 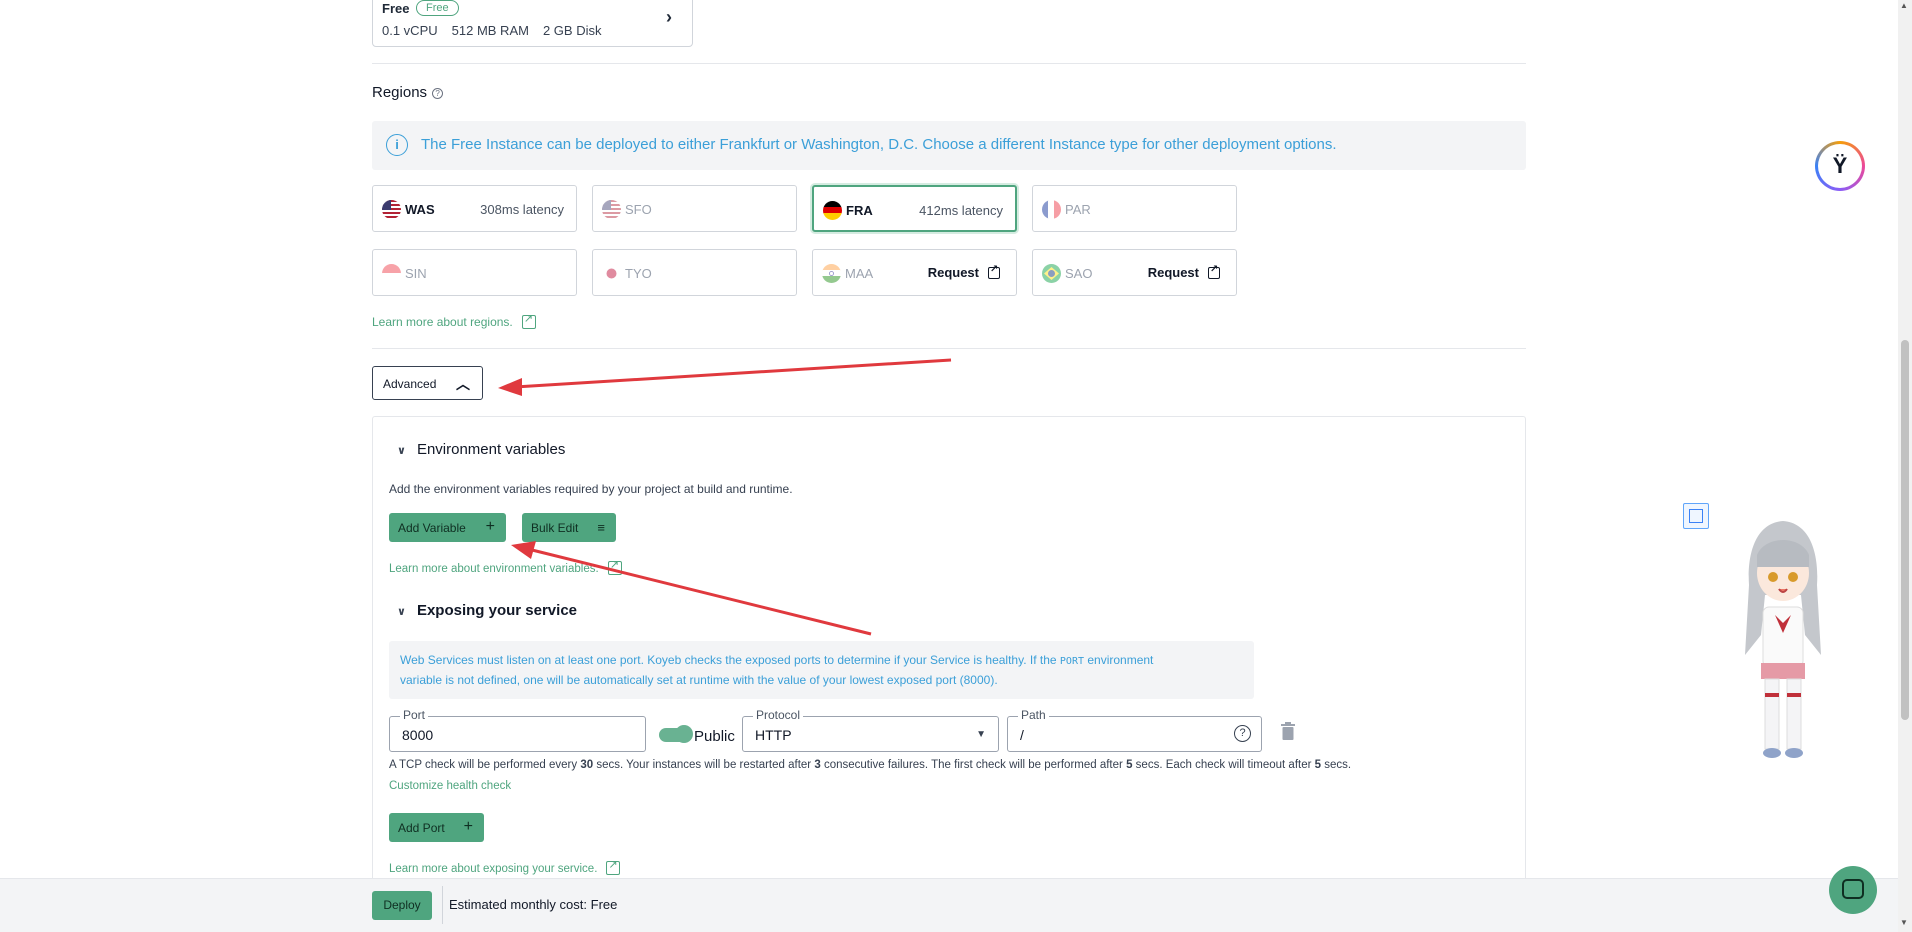 I want to click on customize-health-check-link: Customize health check, so click(x=450, y=786).